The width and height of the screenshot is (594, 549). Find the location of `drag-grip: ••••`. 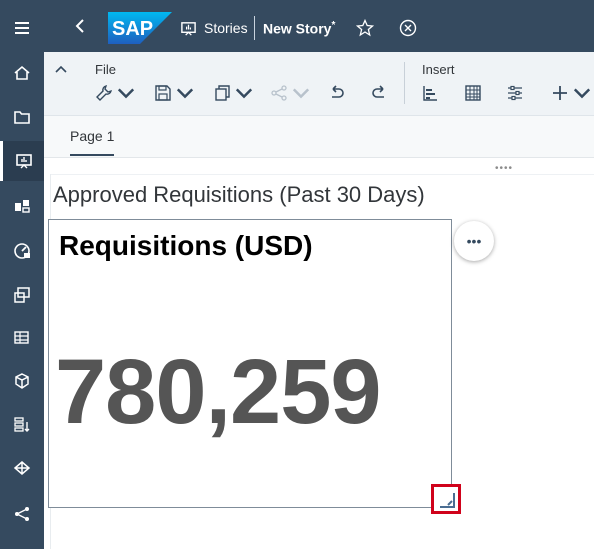

drag-grip: •••• is located at coordinates (504, 168).